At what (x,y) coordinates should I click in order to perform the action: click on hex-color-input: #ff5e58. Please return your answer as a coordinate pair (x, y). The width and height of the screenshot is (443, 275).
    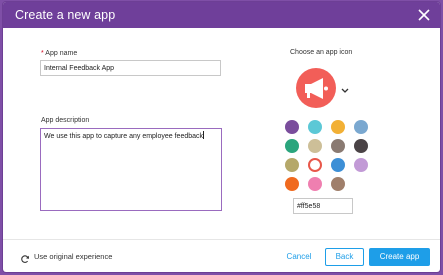
    Looking at the image, I should click on (323, 206).